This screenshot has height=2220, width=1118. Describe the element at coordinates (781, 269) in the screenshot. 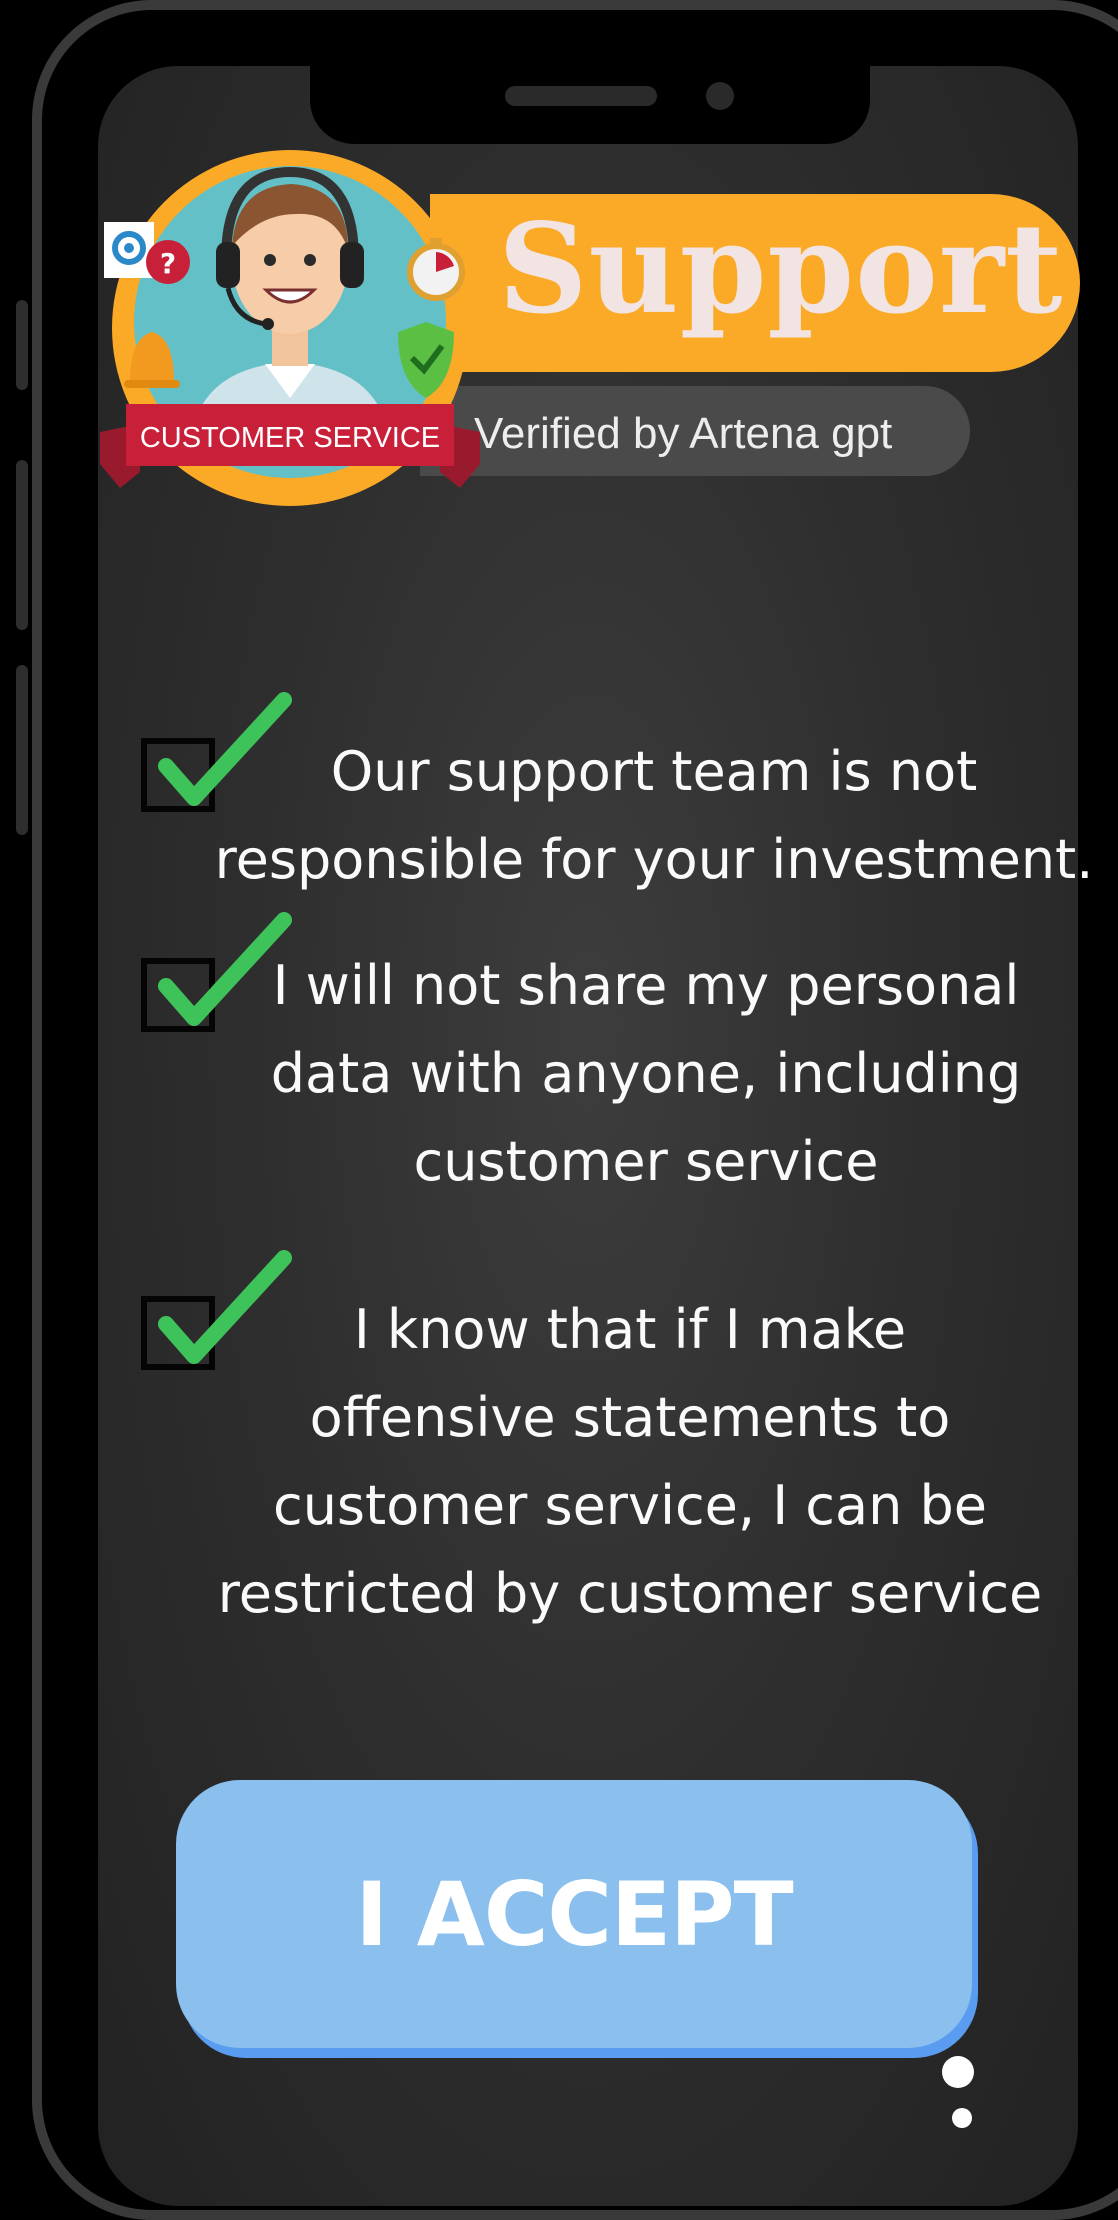

I see `page-title: Support` at that location.